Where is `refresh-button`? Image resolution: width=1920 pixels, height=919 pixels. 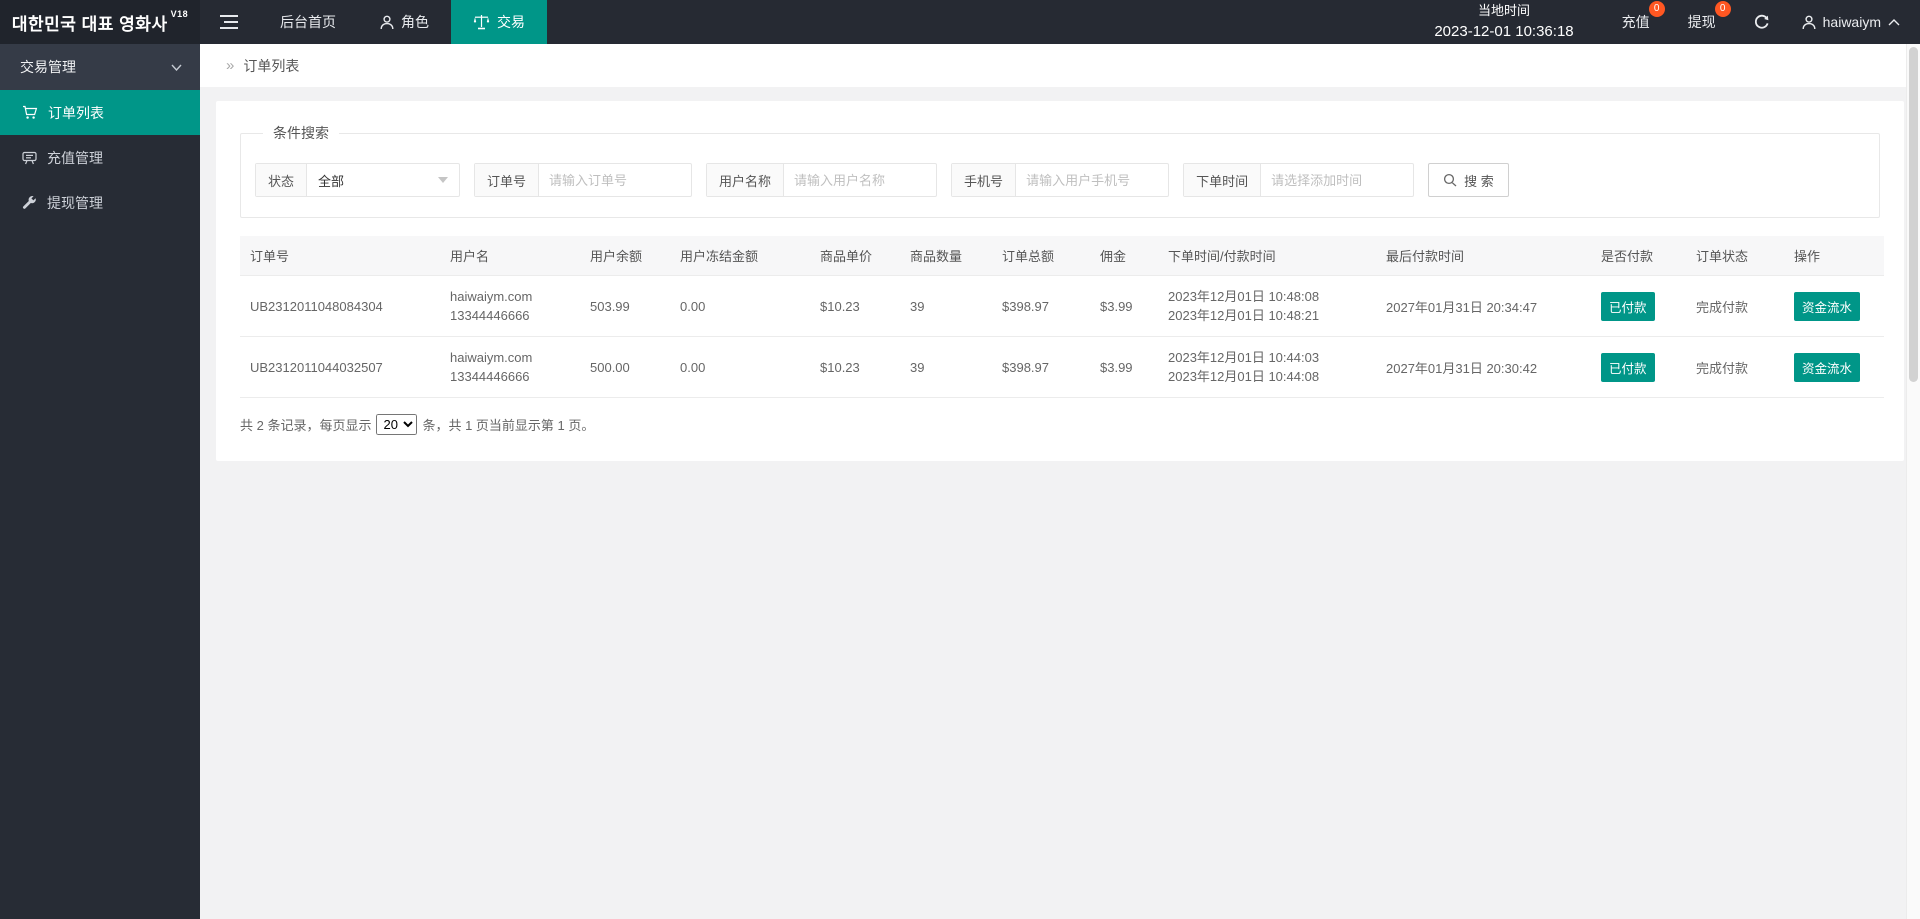
refresh-button is located at coordinates (1762, 22).